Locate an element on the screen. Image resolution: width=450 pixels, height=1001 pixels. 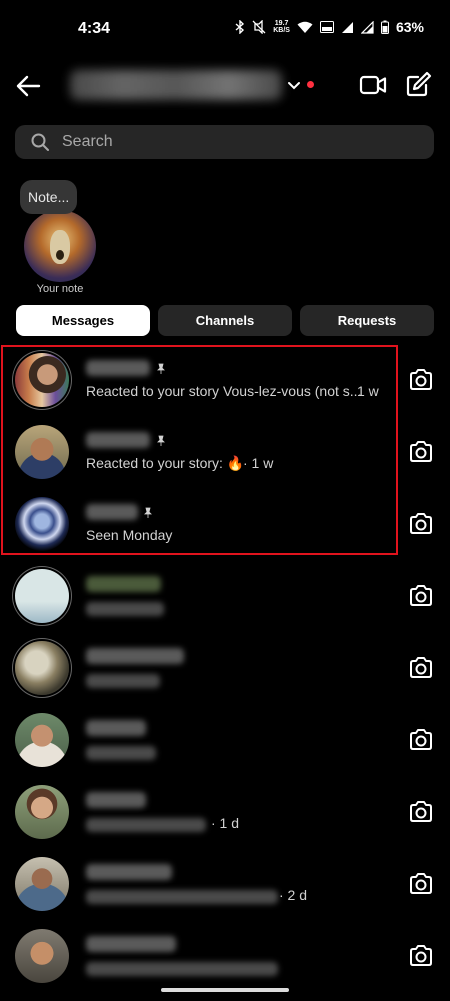
list-item: · 1 d is located at coordinates (225, 821).